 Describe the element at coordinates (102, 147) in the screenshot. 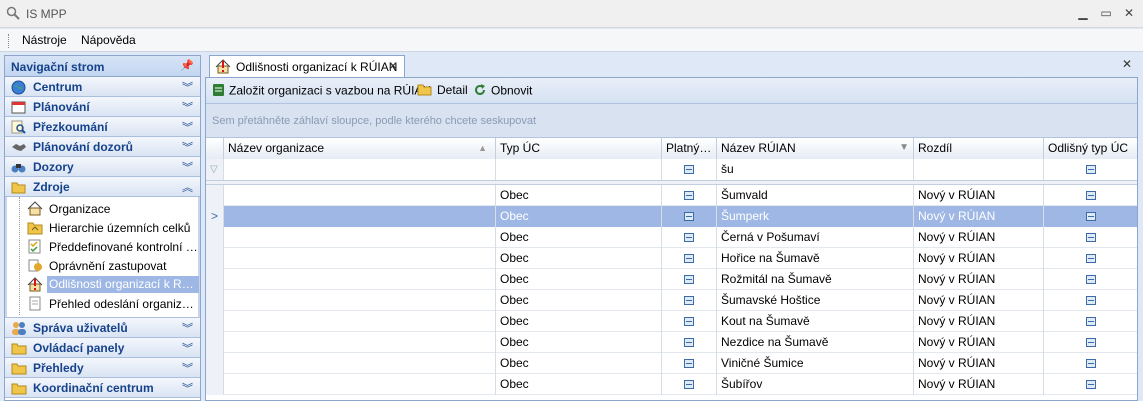

I see `nav-group-planovani-dozoru: Plánování dozorů ︾` at that location.